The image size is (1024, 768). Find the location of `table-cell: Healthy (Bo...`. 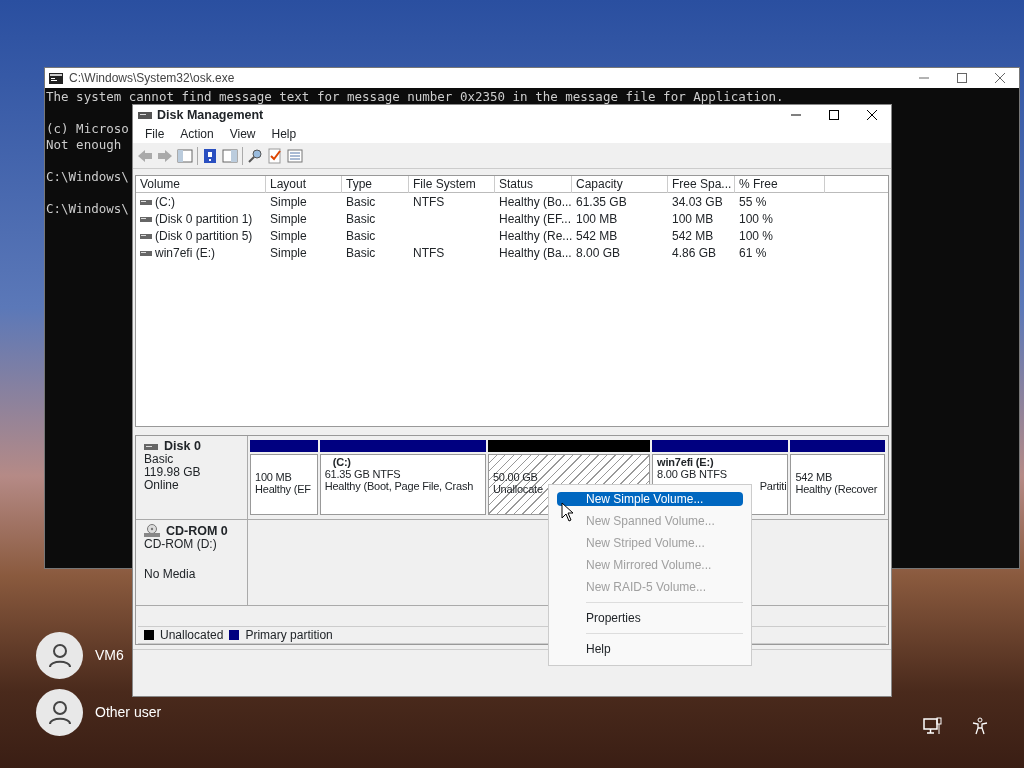

table-cell: Healthy (Bo... is located at coordinates (535, 201).